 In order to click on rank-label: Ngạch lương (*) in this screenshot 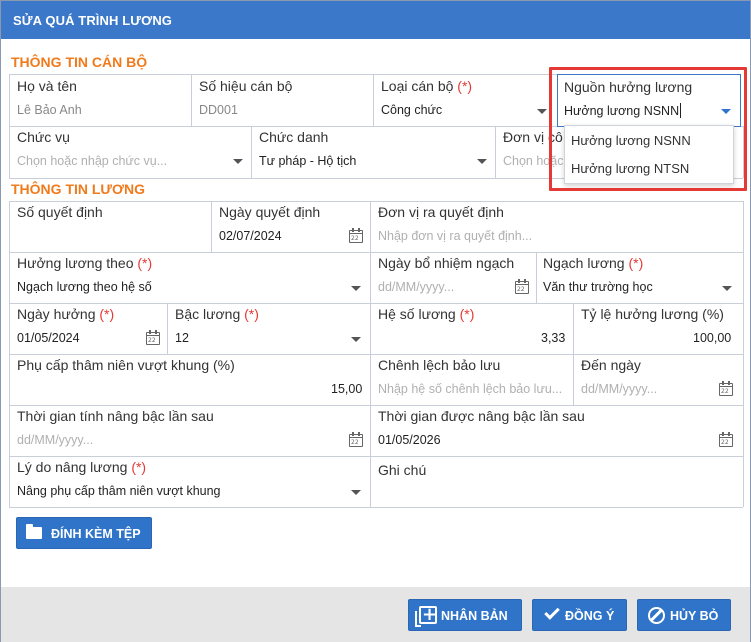, I will do `click(593, 263)`.